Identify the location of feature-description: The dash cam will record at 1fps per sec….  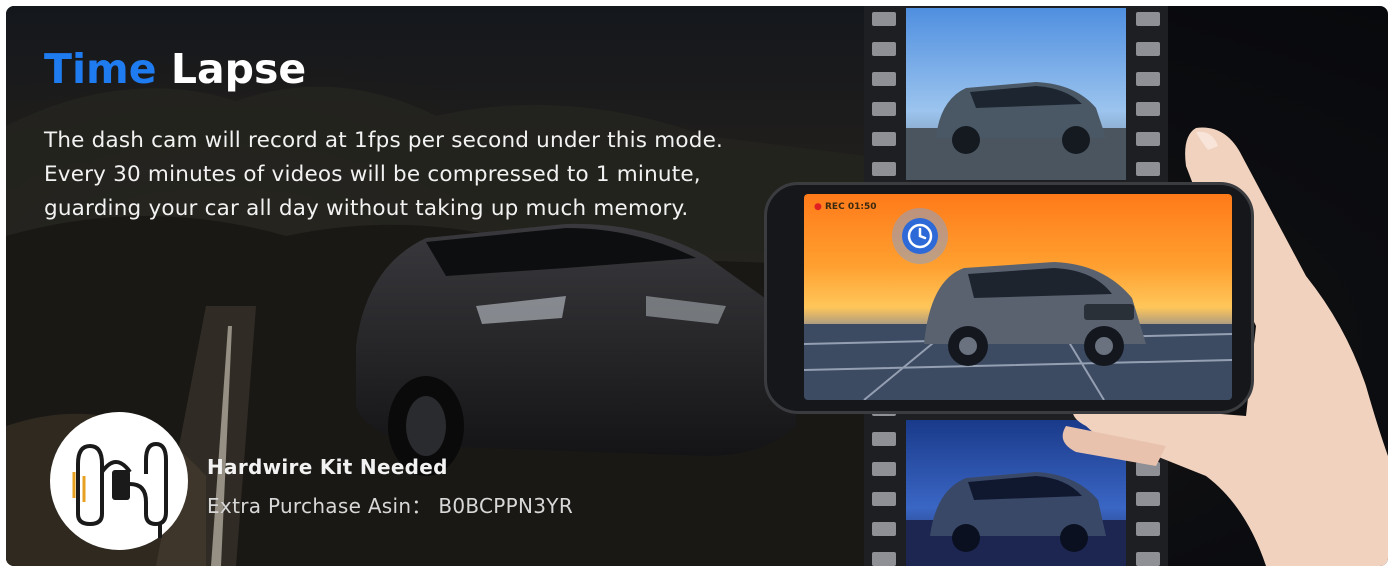
(384, 174).